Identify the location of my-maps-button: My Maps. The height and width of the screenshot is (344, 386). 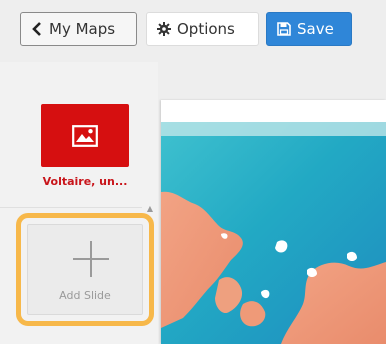
(78, 29).